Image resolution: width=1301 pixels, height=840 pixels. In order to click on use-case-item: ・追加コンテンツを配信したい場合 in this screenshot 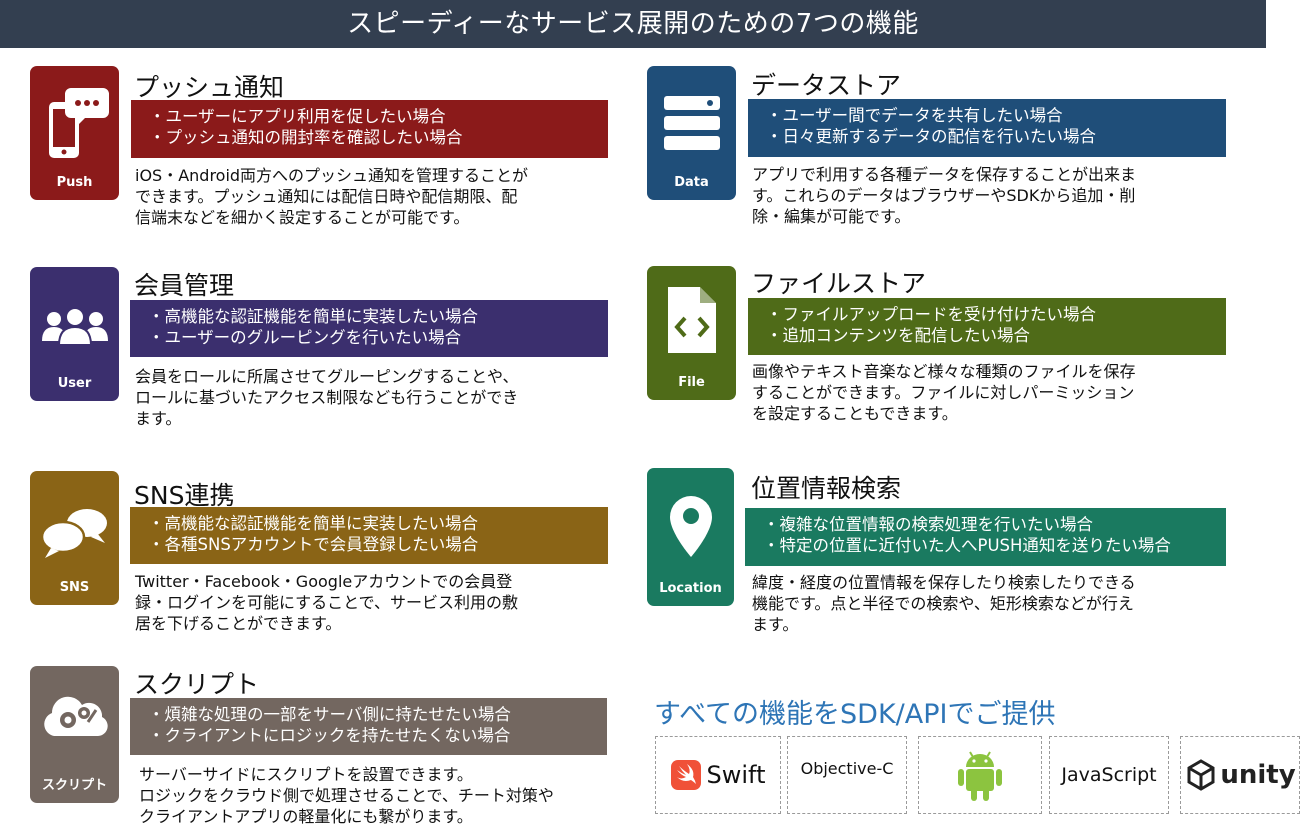, I will do `click(898, 335)`.